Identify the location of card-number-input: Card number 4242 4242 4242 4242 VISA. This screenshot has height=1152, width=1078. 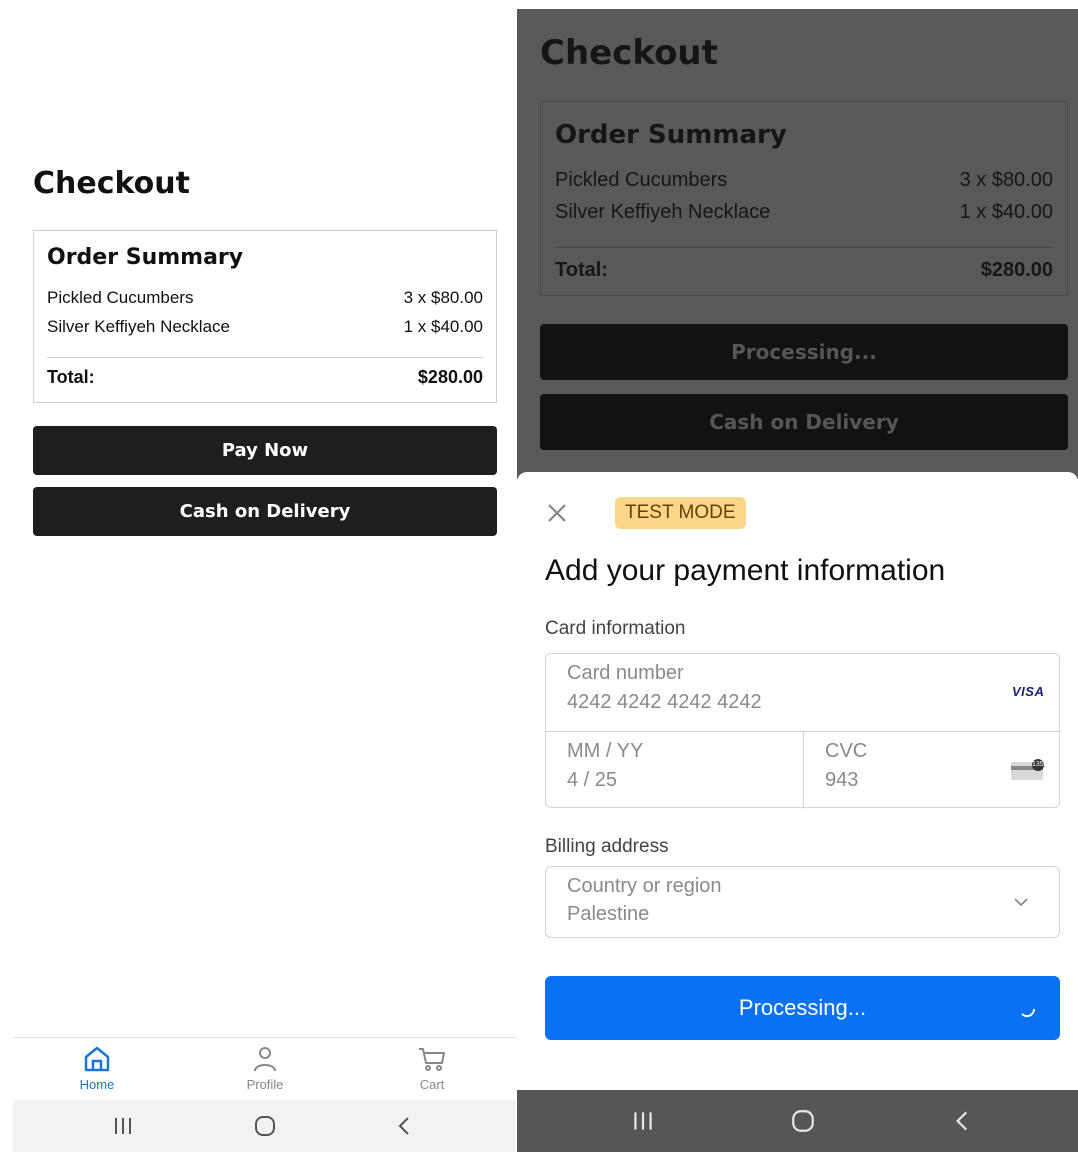
(802, 692).